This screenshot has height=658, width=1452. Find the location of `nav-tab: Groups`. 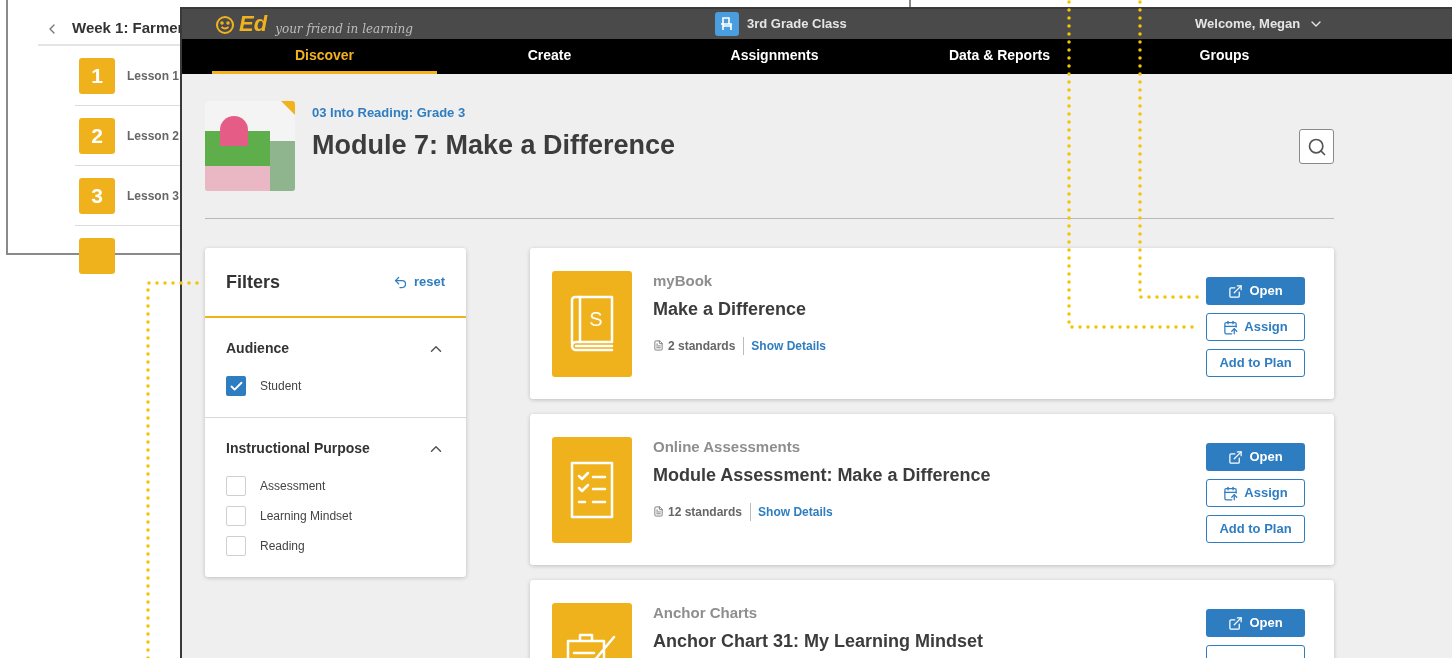

nav-tab: Groups is located at coordinates (1224, 56).